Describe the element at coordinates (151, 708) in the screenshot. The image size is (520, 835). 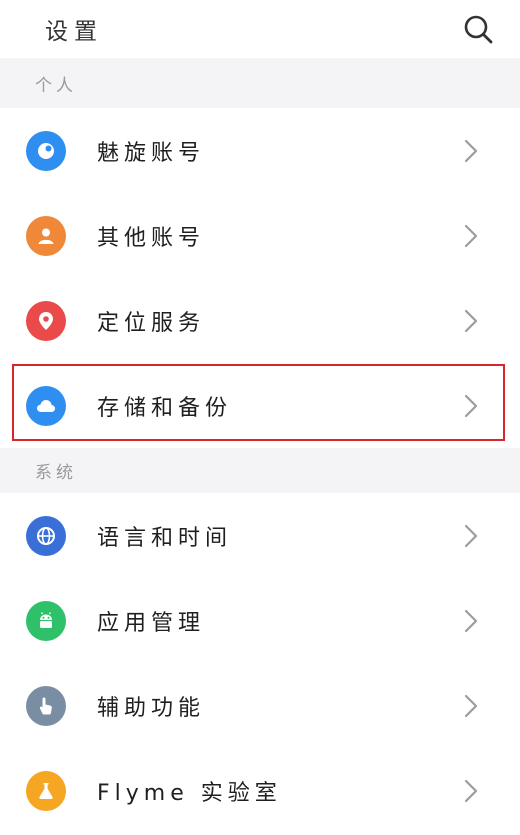
I see `settings-item-label: 辅助功能` at that location.